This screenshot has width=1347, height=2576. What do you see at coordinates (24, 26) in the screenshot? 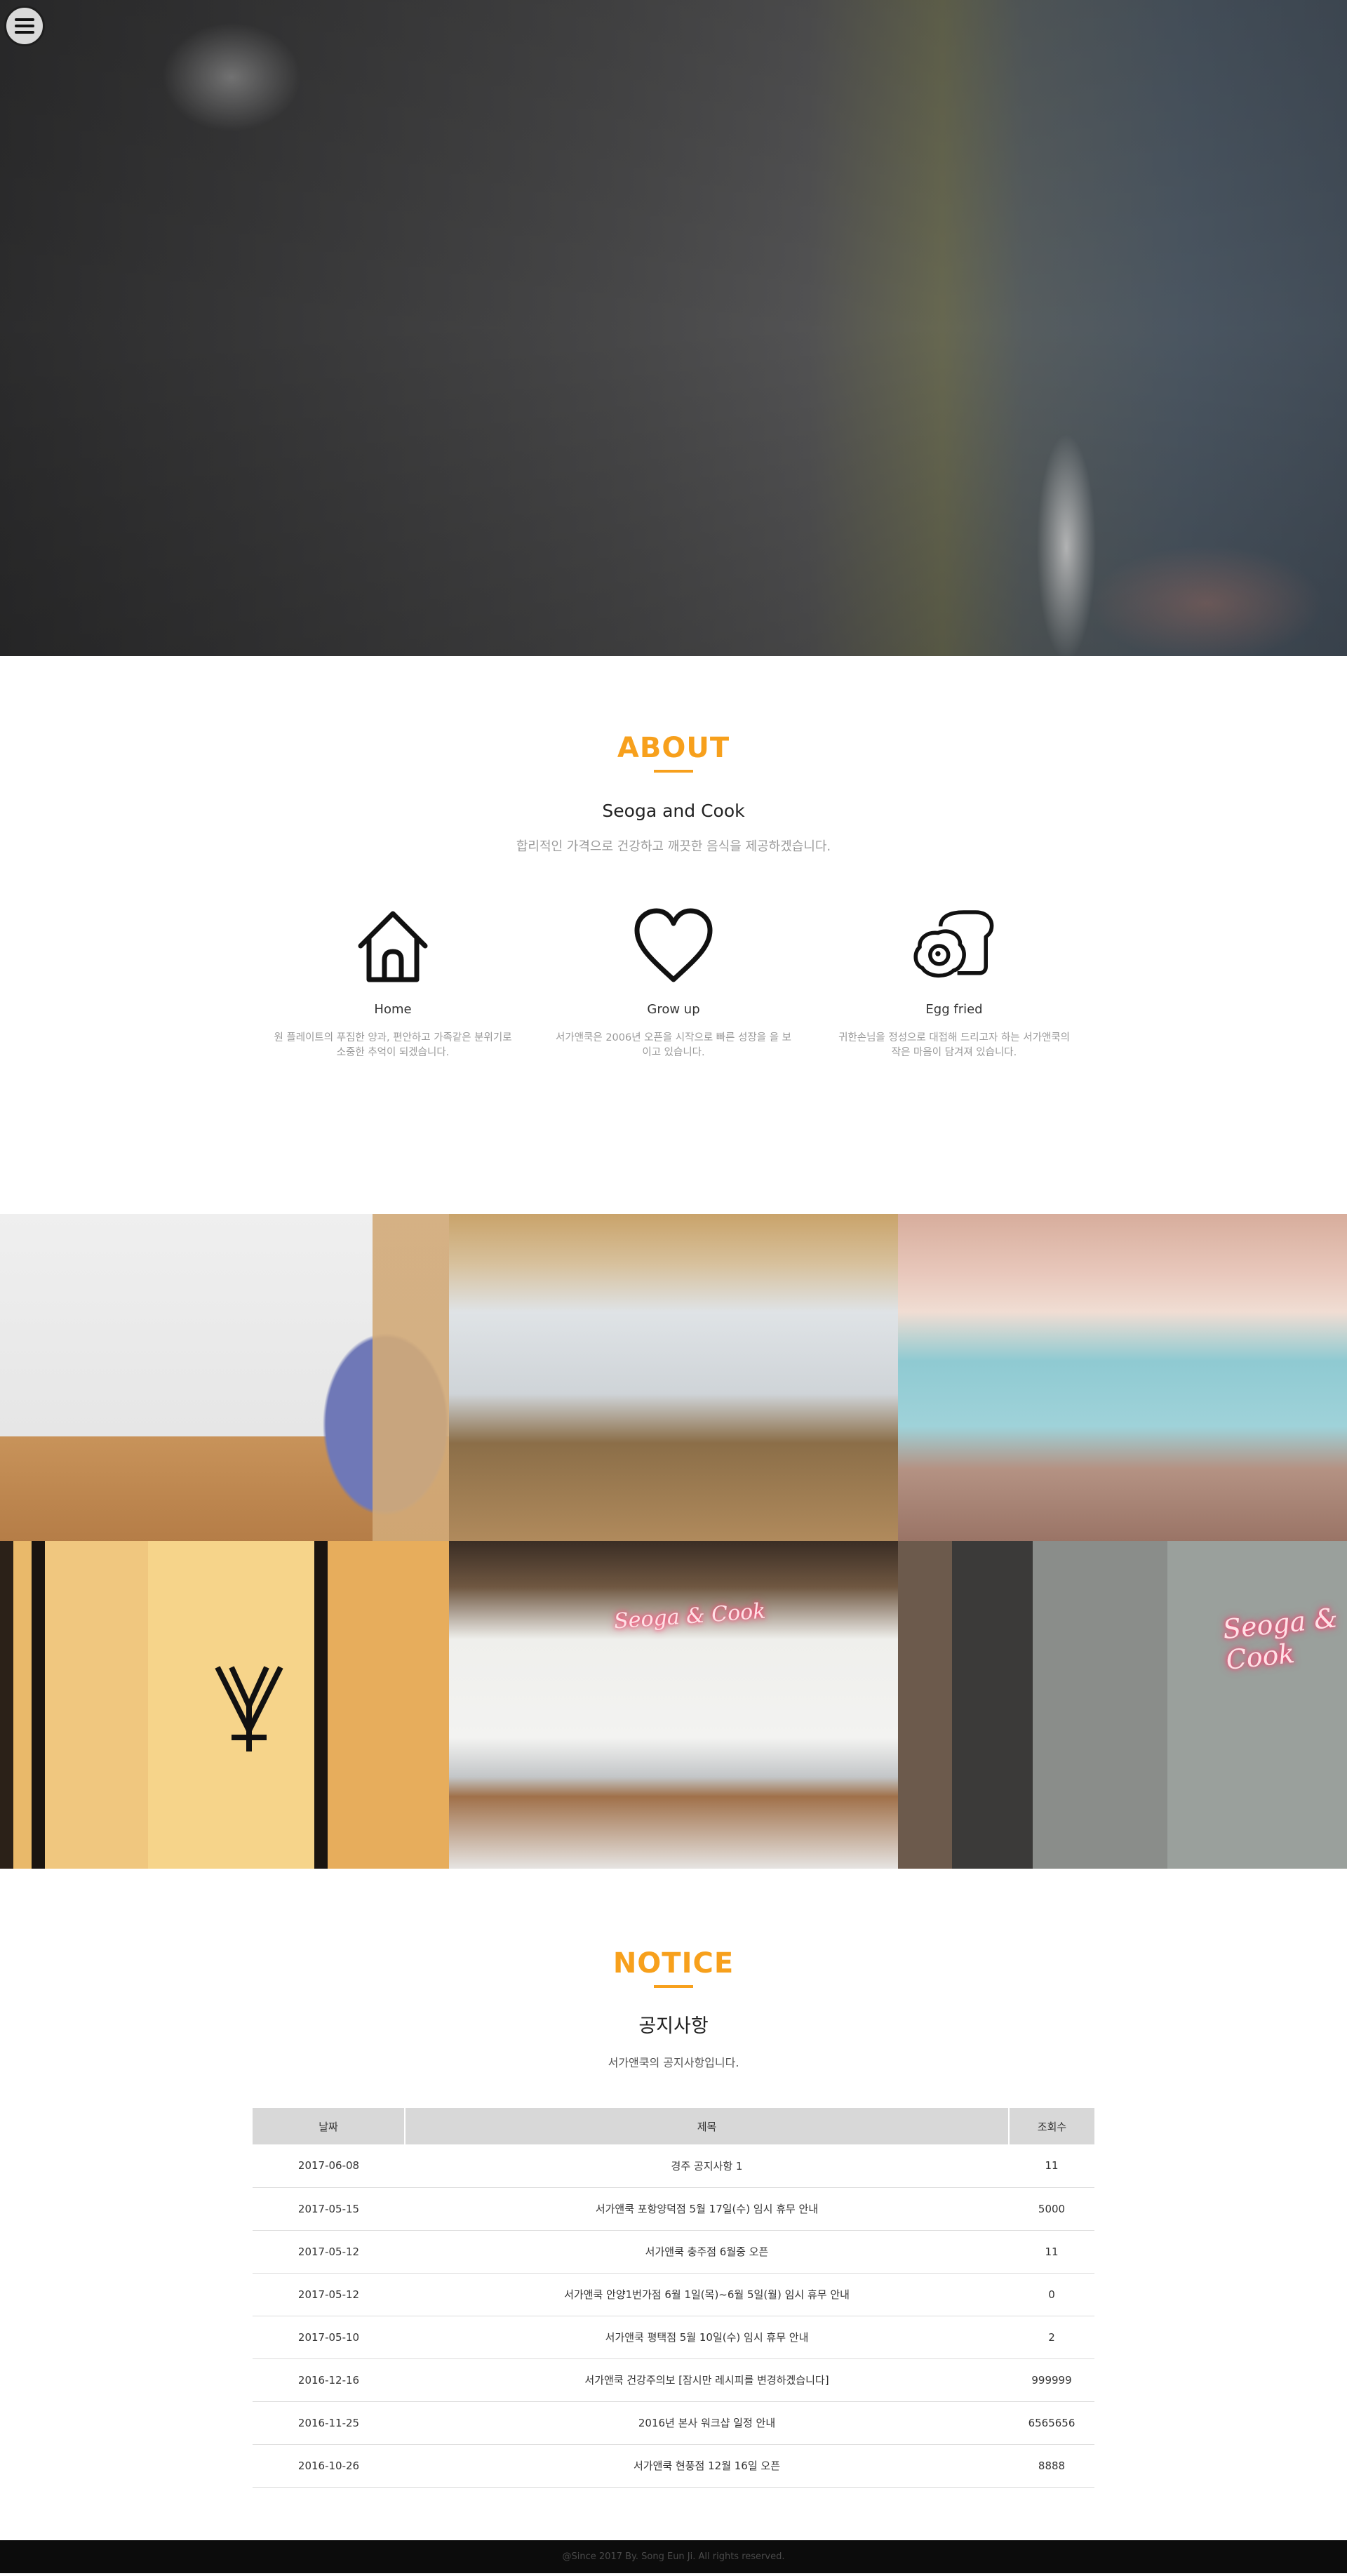
I see `menu-icon` at bounding box center [24, 26].